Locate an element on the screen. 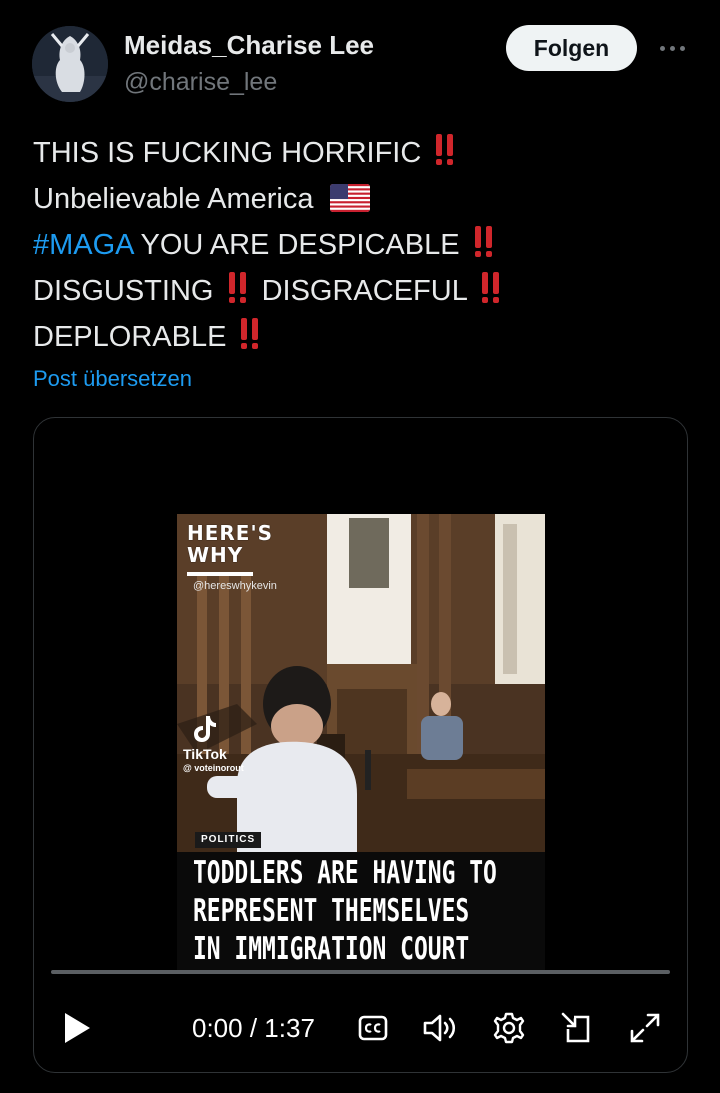 The width and height of the screenshot is (720, 1093). tiktok-username: @ voteinorout is located at coordinates (213, 768).